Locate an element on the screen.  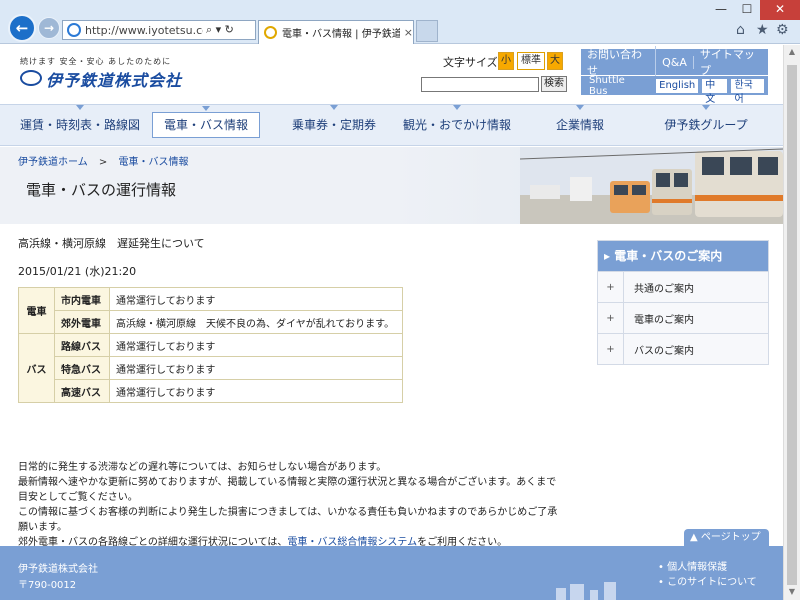
lang-korean: 한국어 is located at coordinates (747, 91).